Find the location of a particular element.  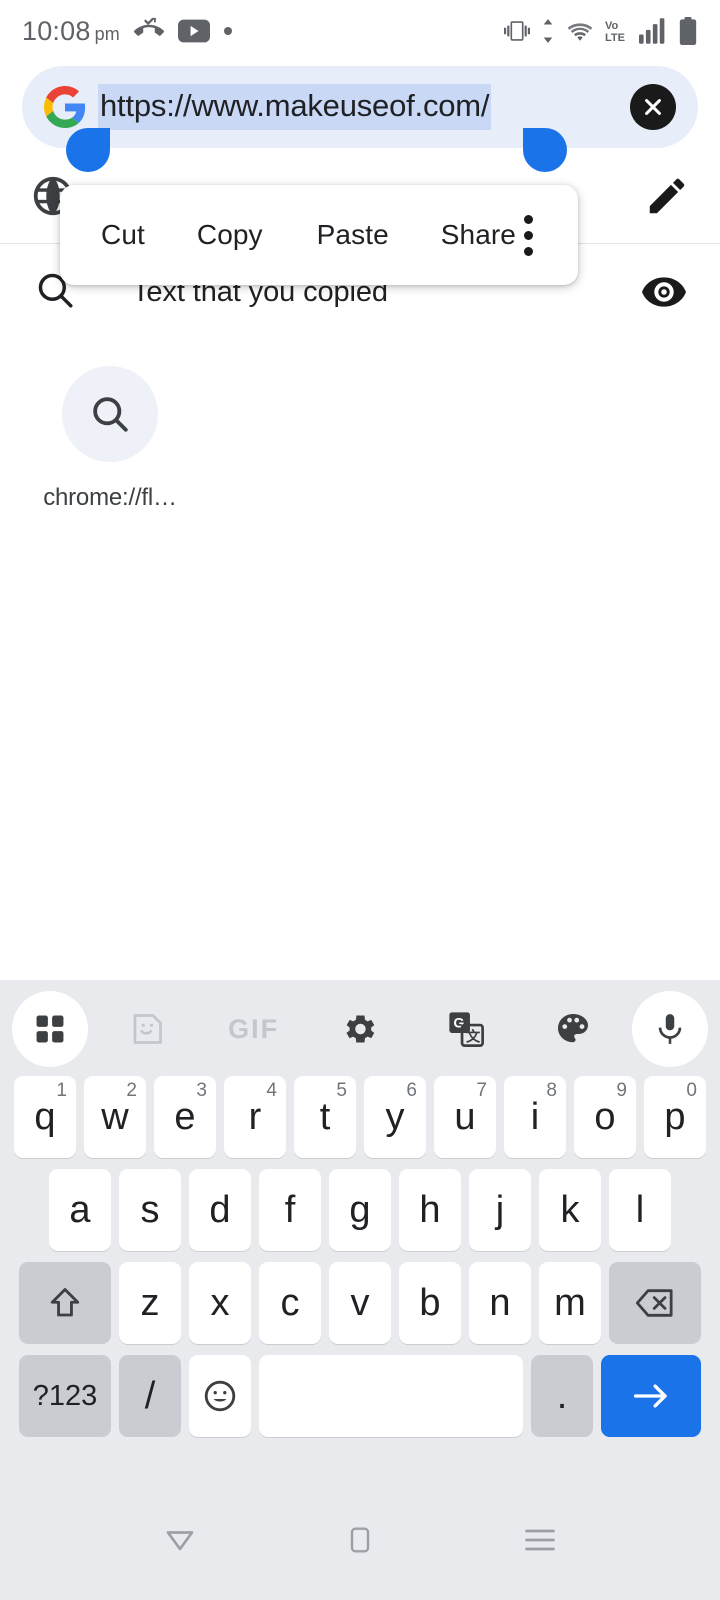

home-square-icon is located at coordinates (360, 1540).